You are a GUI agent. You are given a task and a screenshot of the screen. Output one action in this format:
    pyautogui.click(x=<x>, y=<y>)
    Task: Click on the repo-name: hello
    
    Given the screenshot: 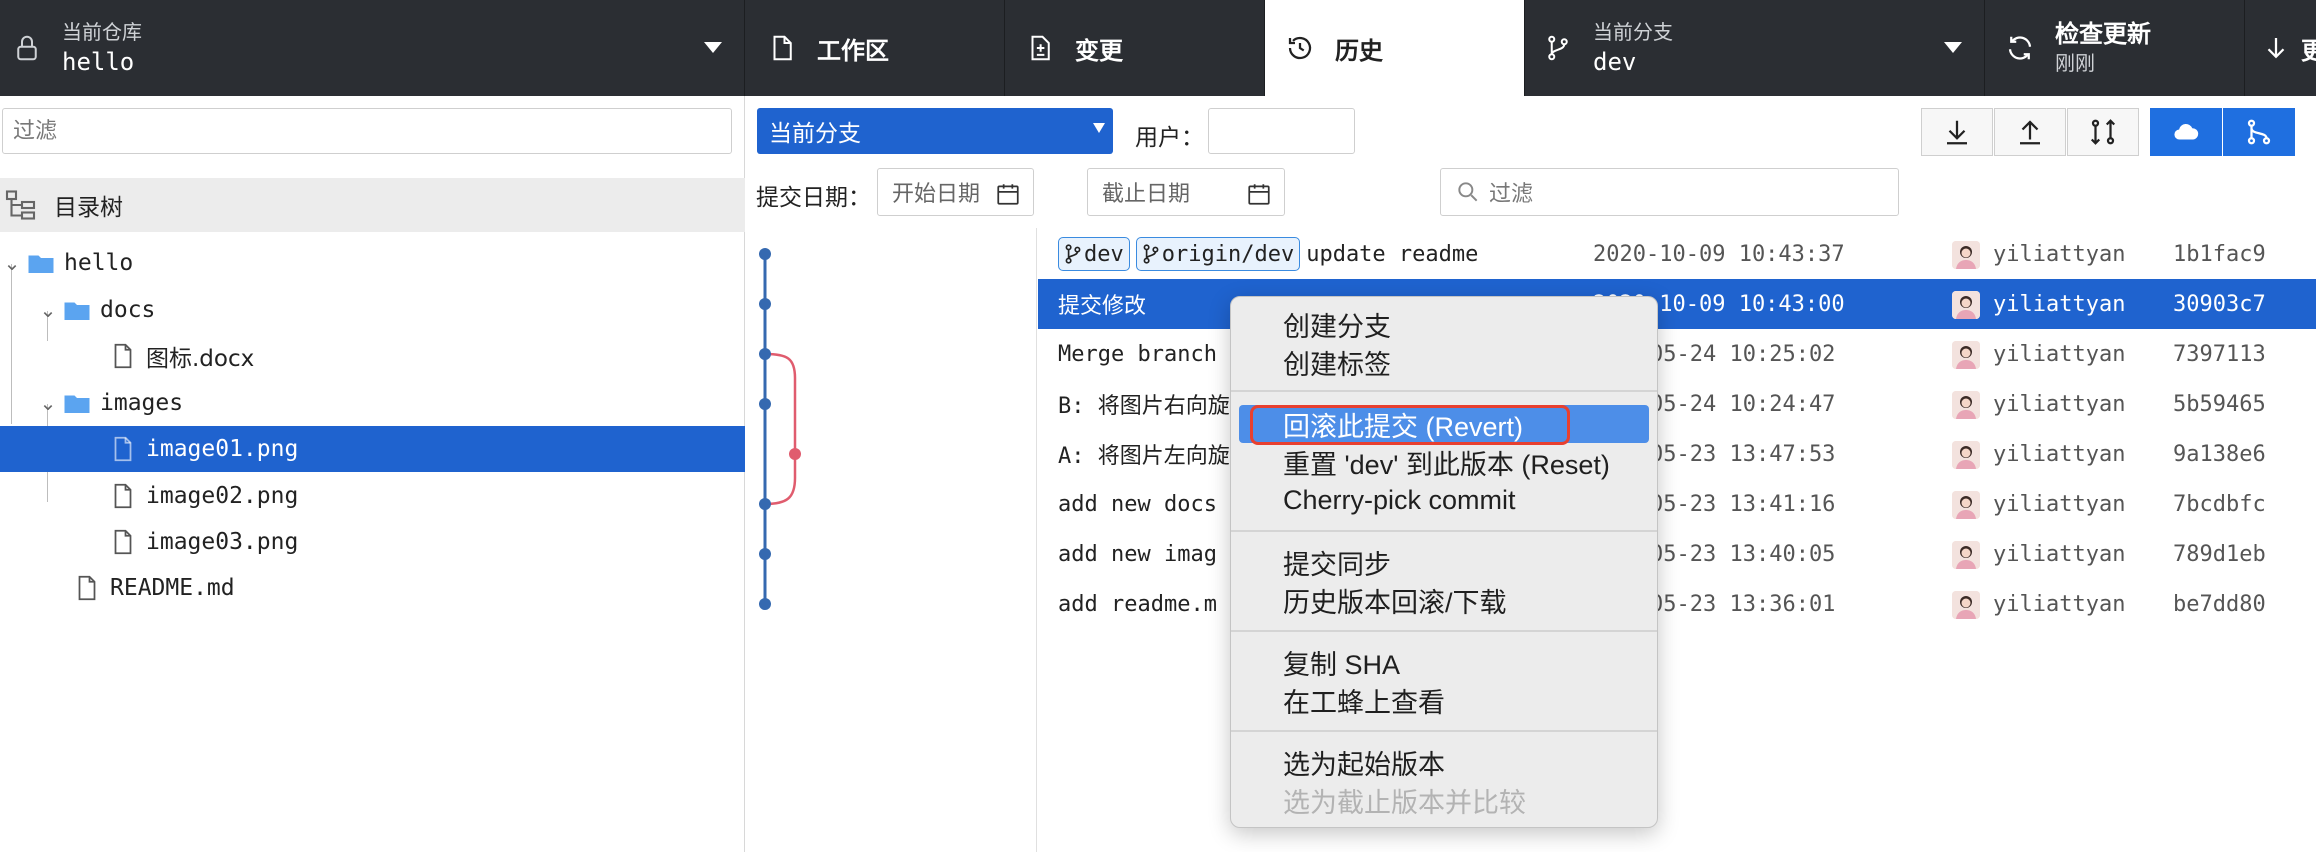 What is the action you would take?
    pyautogui.click(x=98, y=62)
    